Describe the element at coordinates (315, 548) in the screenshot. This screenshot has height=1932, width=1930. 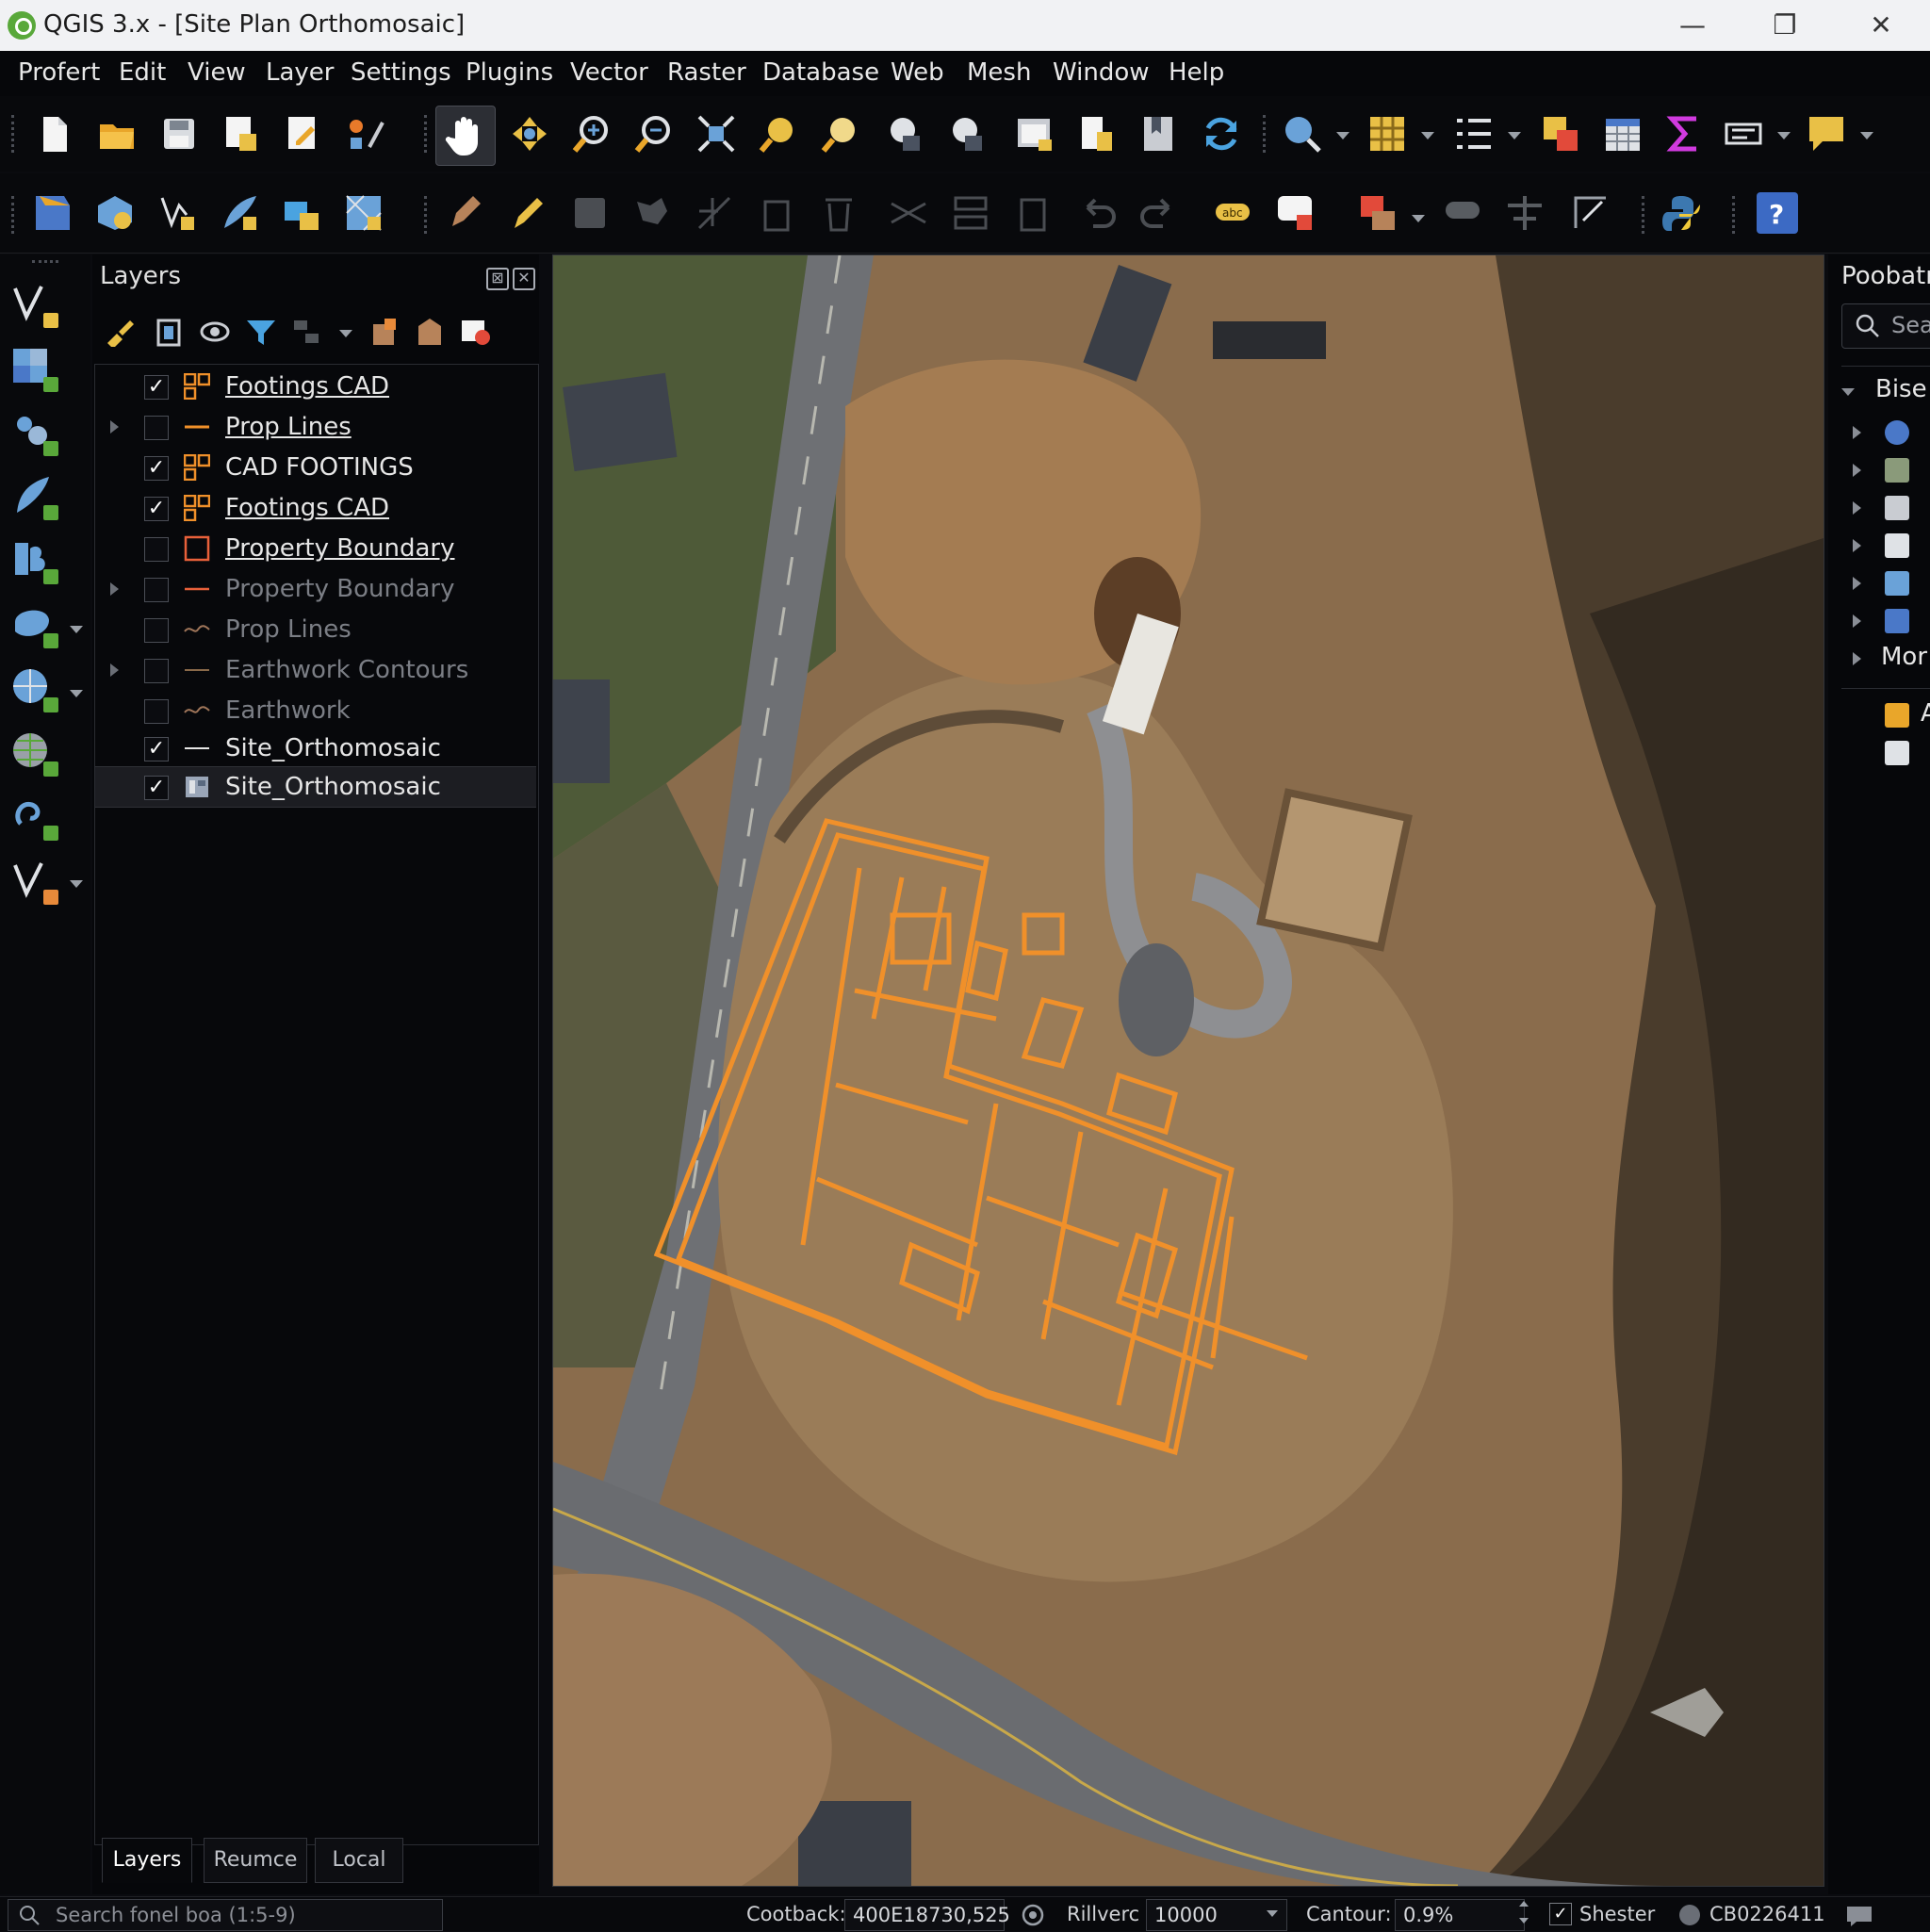
I see `layer-row-property-boundary: Property Boundary` at that location.